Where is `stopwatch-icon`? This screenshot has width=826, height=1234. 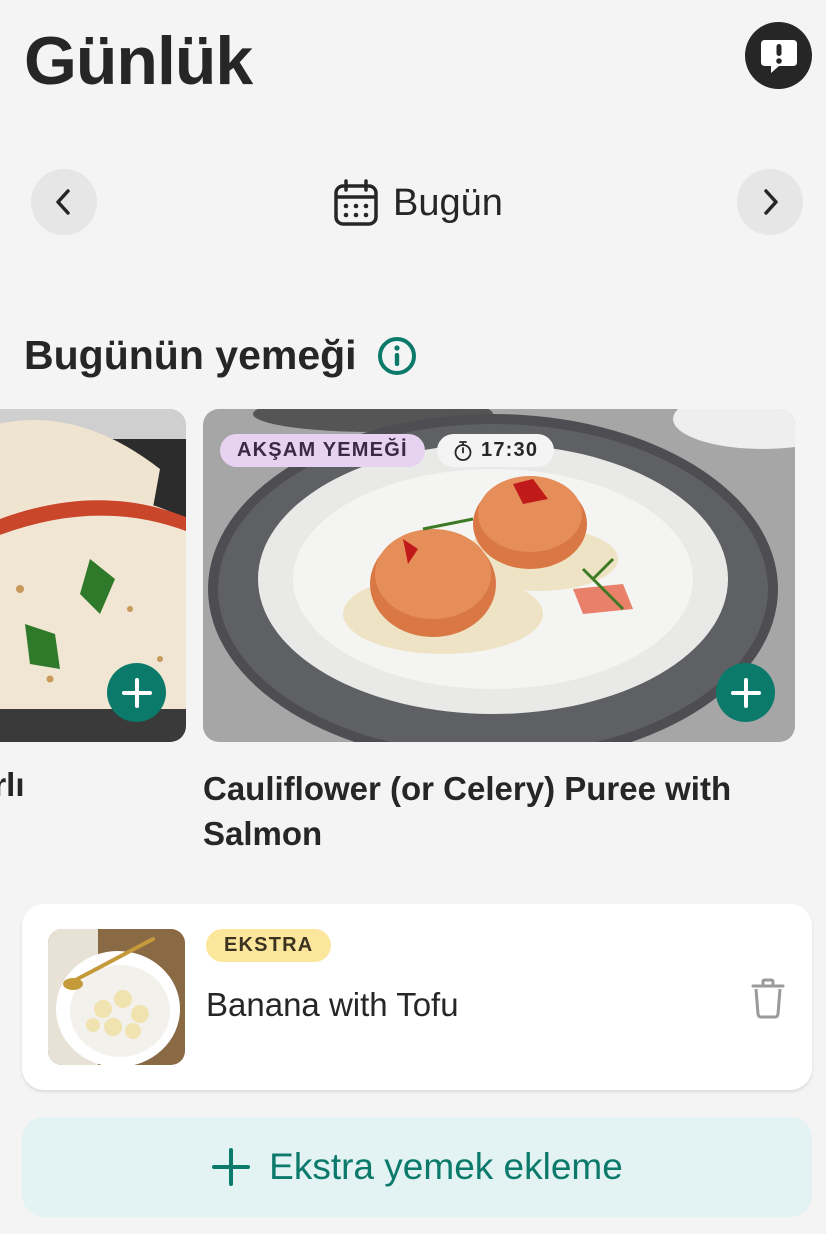
stopwatch-icon is located at coordinates (463, 450).